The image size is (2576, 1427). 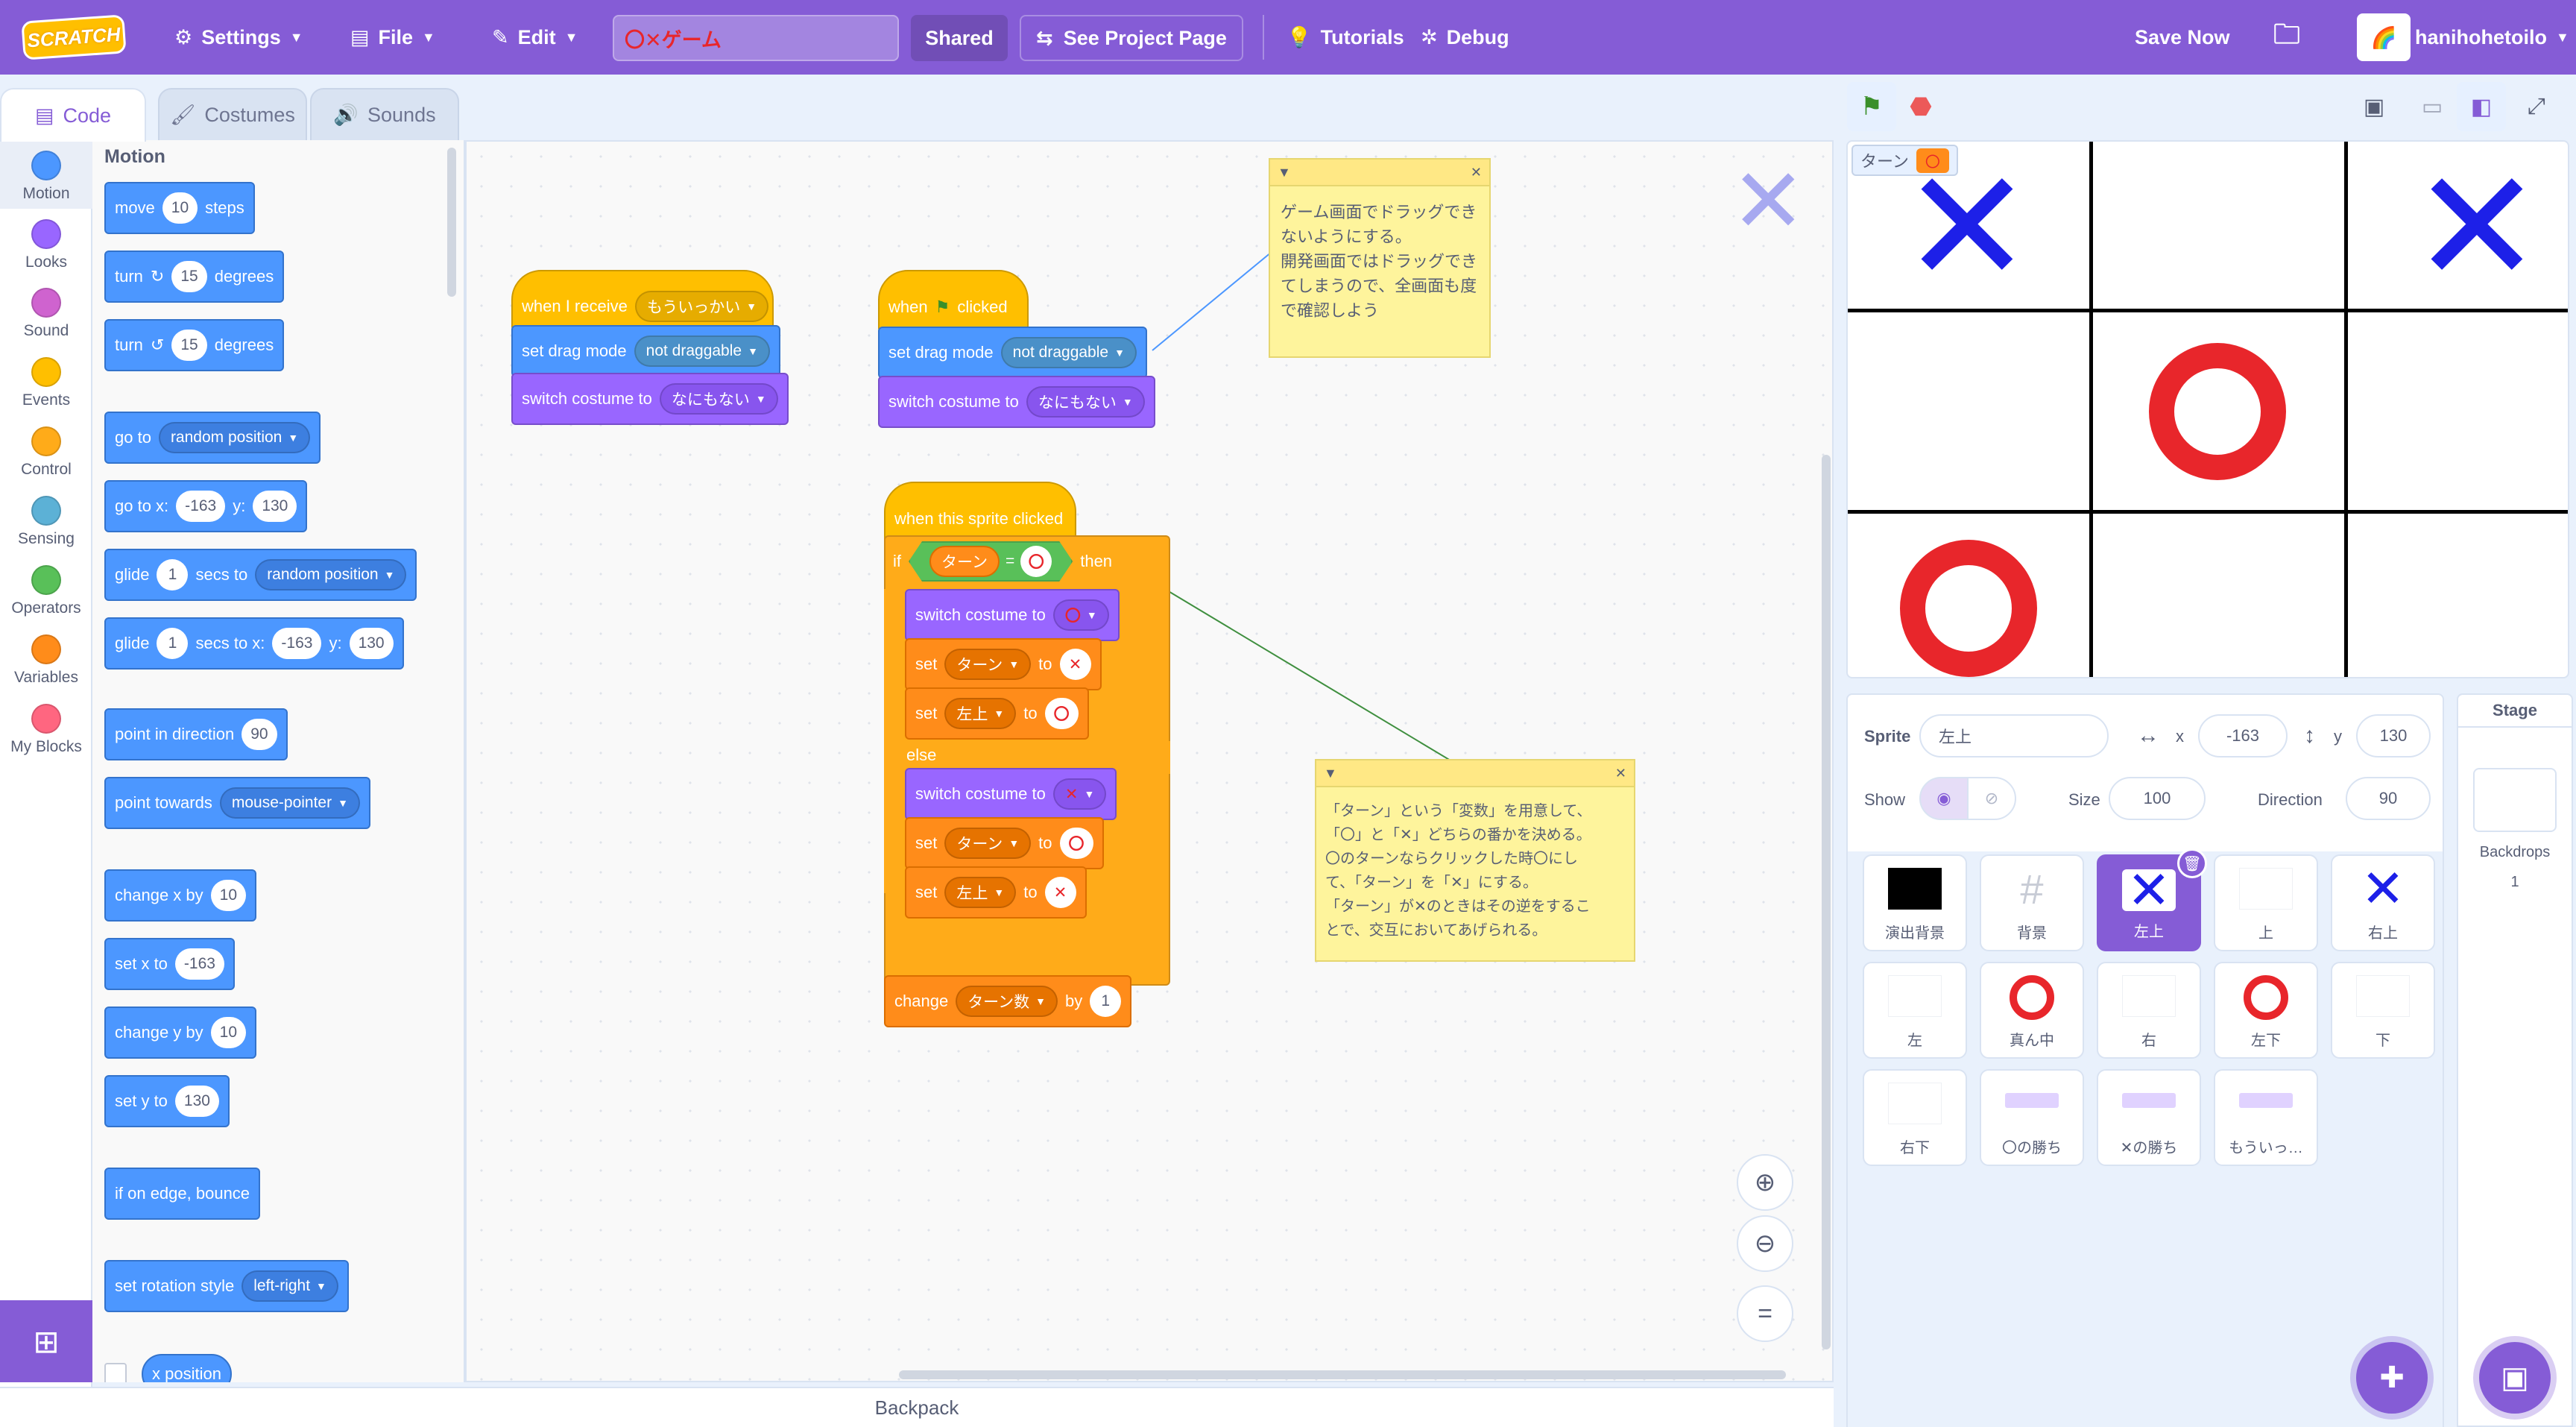 I want to click on number-input: 15, so click(x=189, y=345).